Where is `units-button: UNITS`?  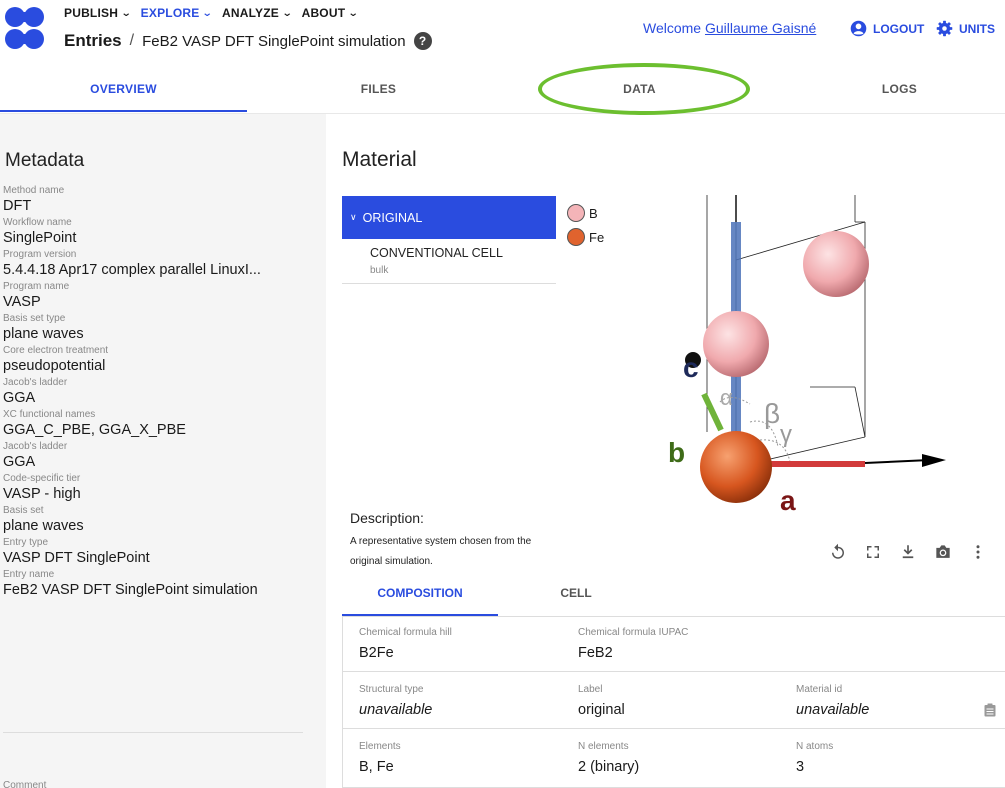
units-button: UNITS is located at coordinates (965, 28).